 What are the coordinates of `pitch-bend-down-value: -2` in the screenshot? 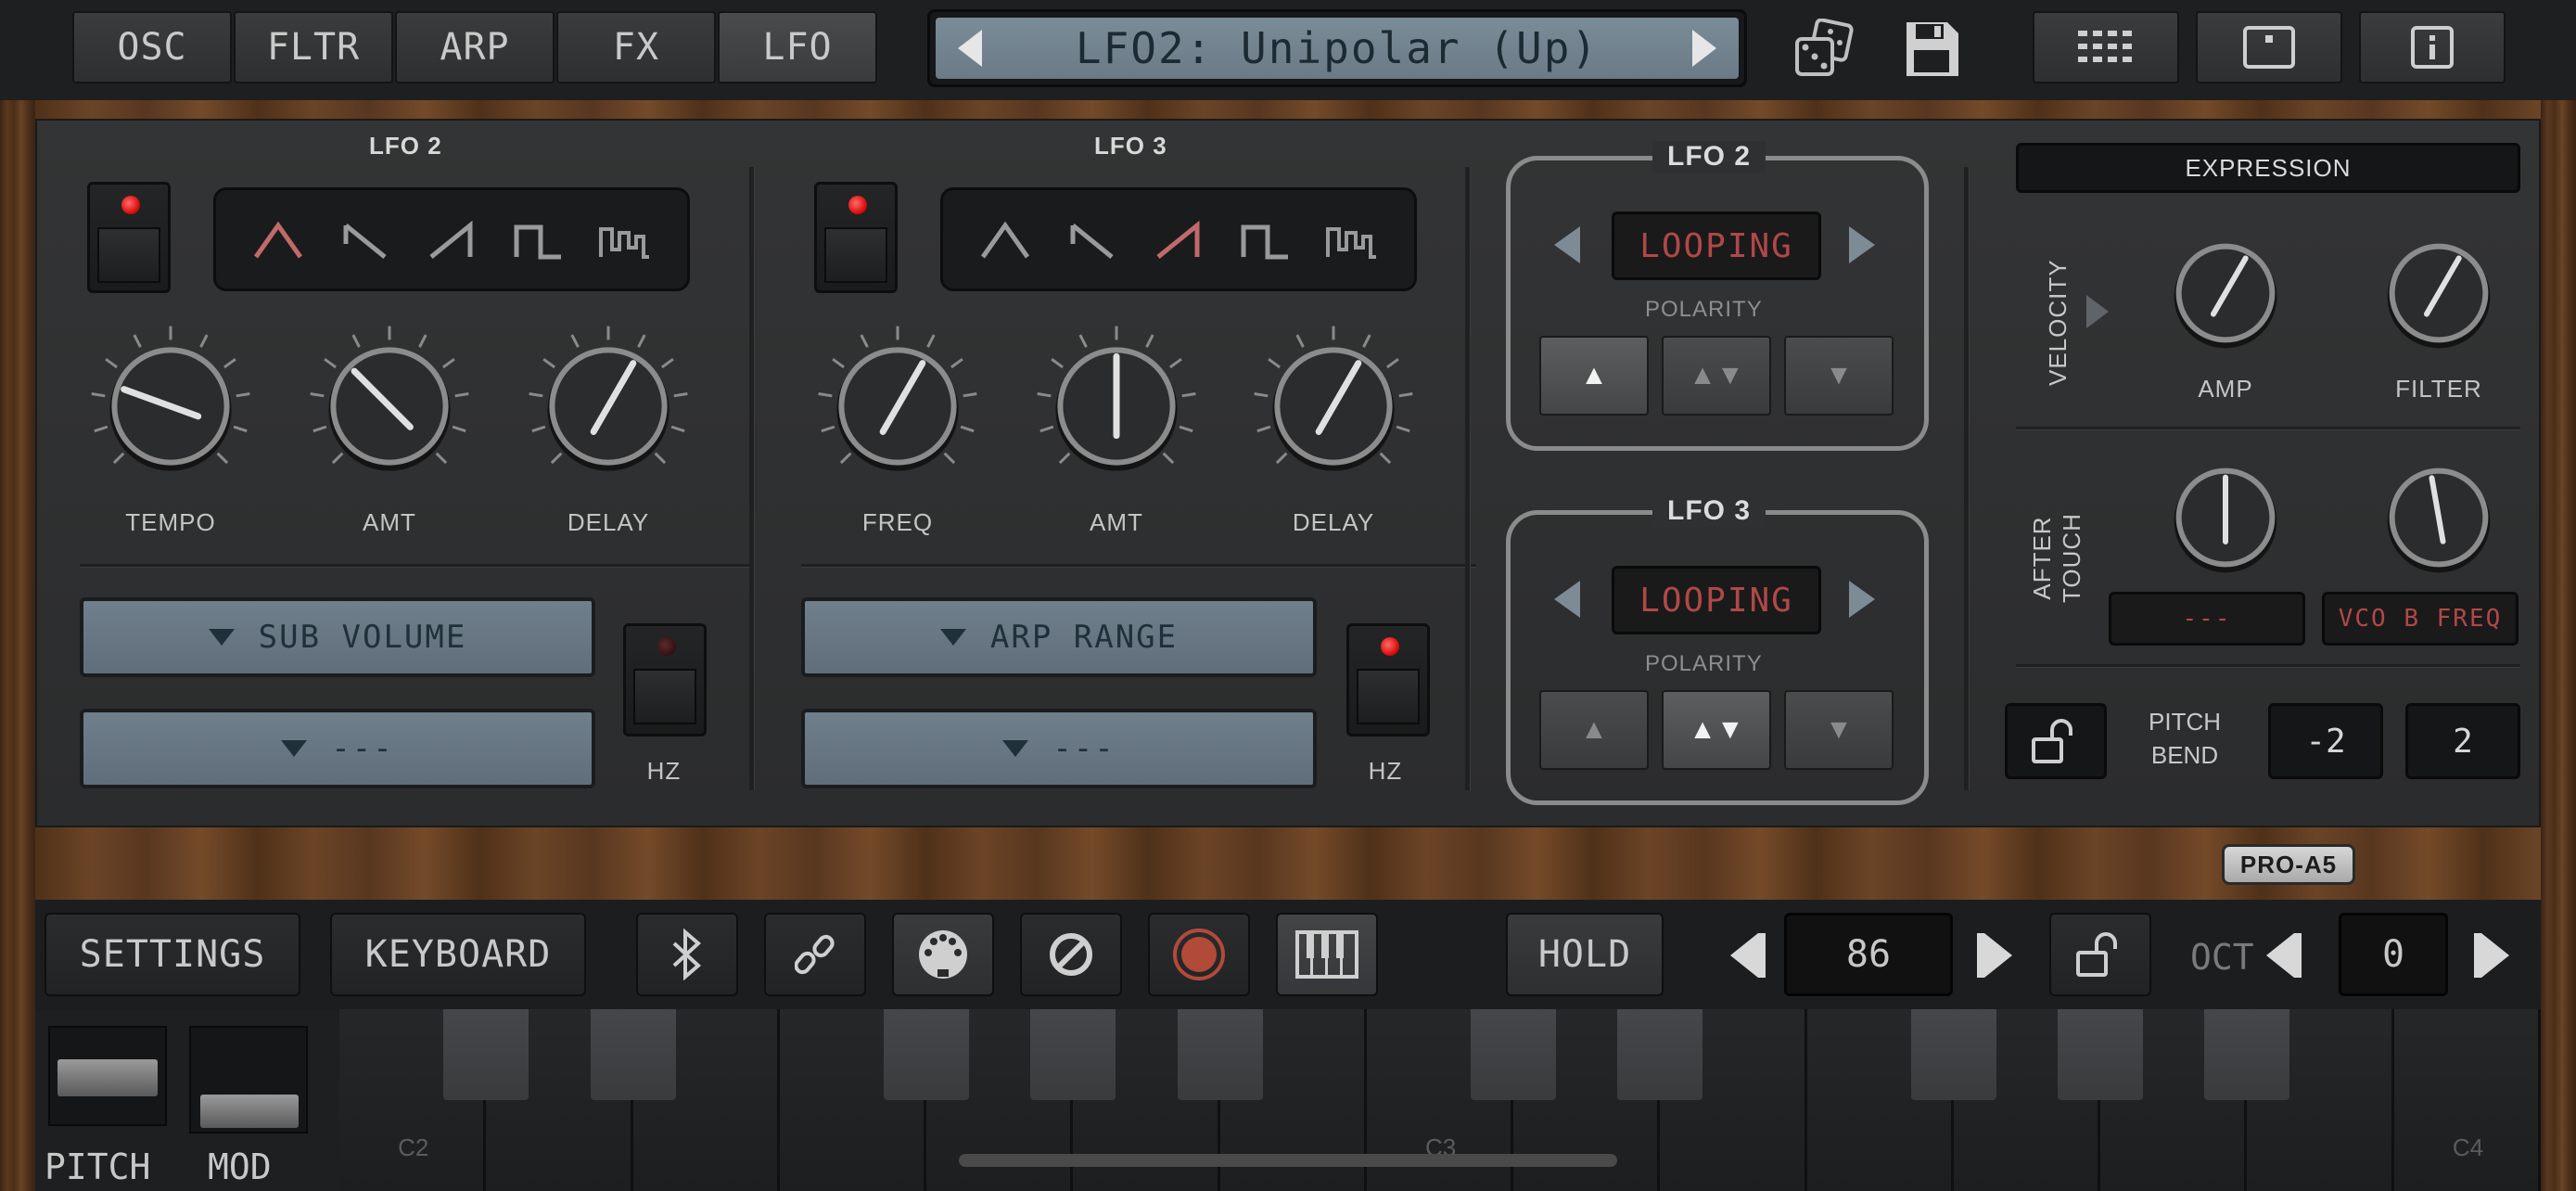 It's located at (2326, 741).